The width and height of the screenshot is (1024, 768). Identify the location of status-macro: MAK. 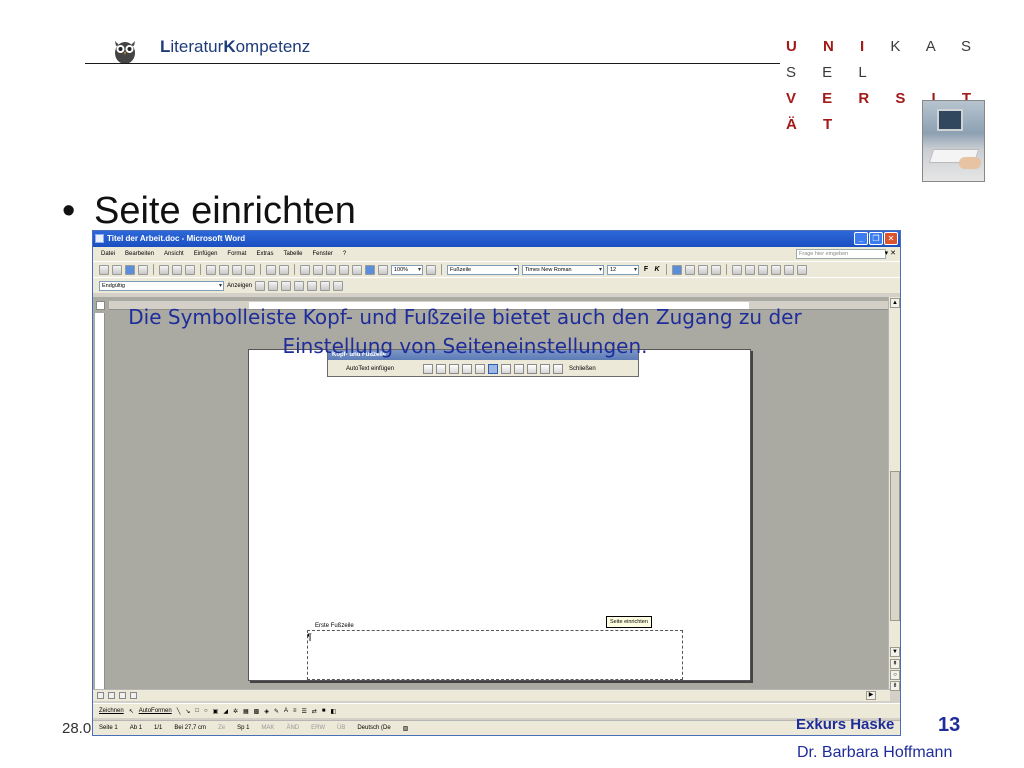
(267, 728).